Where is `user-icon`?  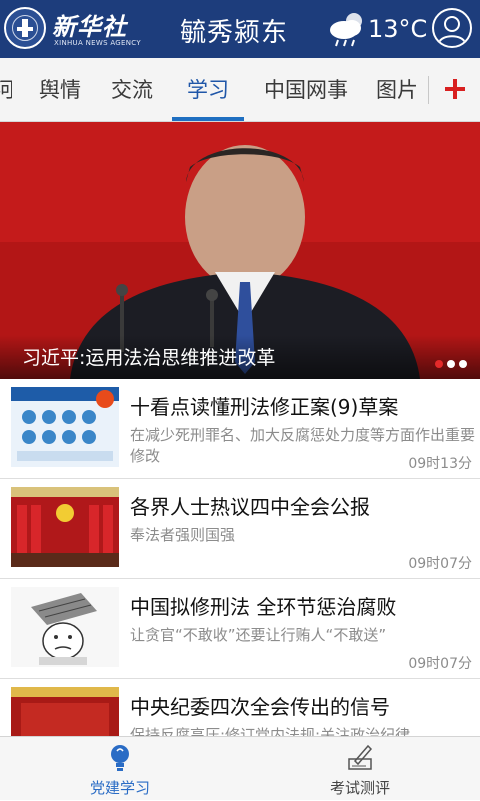
user-icon is located at coordinates (452, 30).